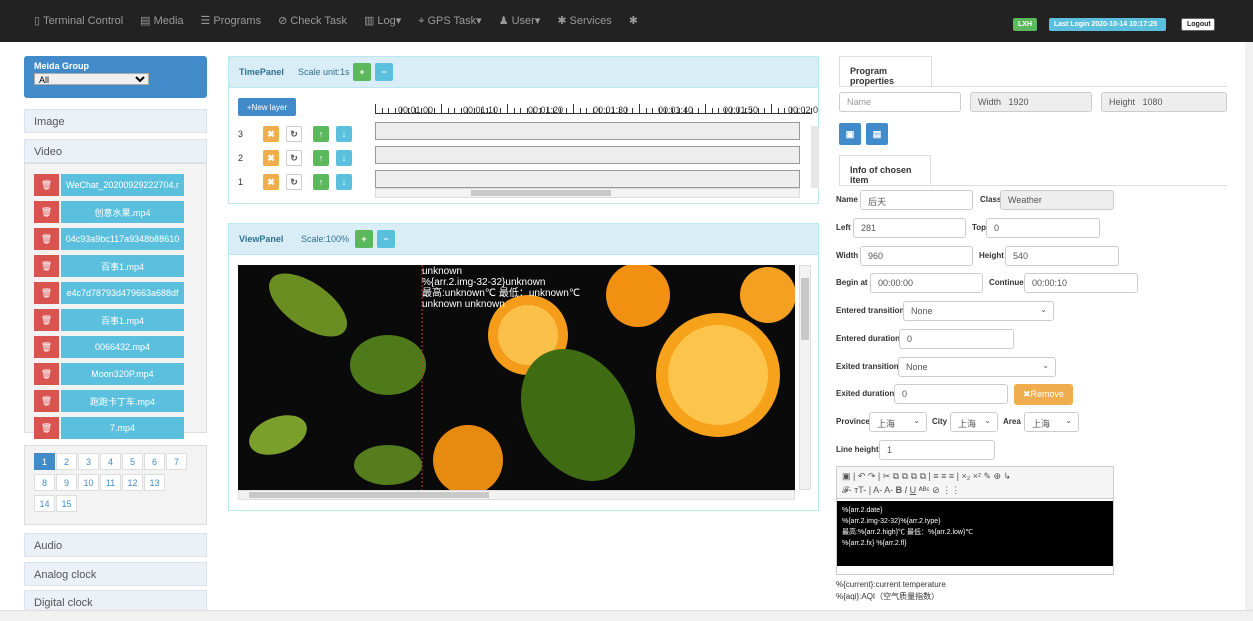 The height and width of the screenshot is (621, 1253). What do you see at coordinates (977, 367) in the screenshot?
I see `exited-transition-select: None ⌄` at bounding box center [977, 367].